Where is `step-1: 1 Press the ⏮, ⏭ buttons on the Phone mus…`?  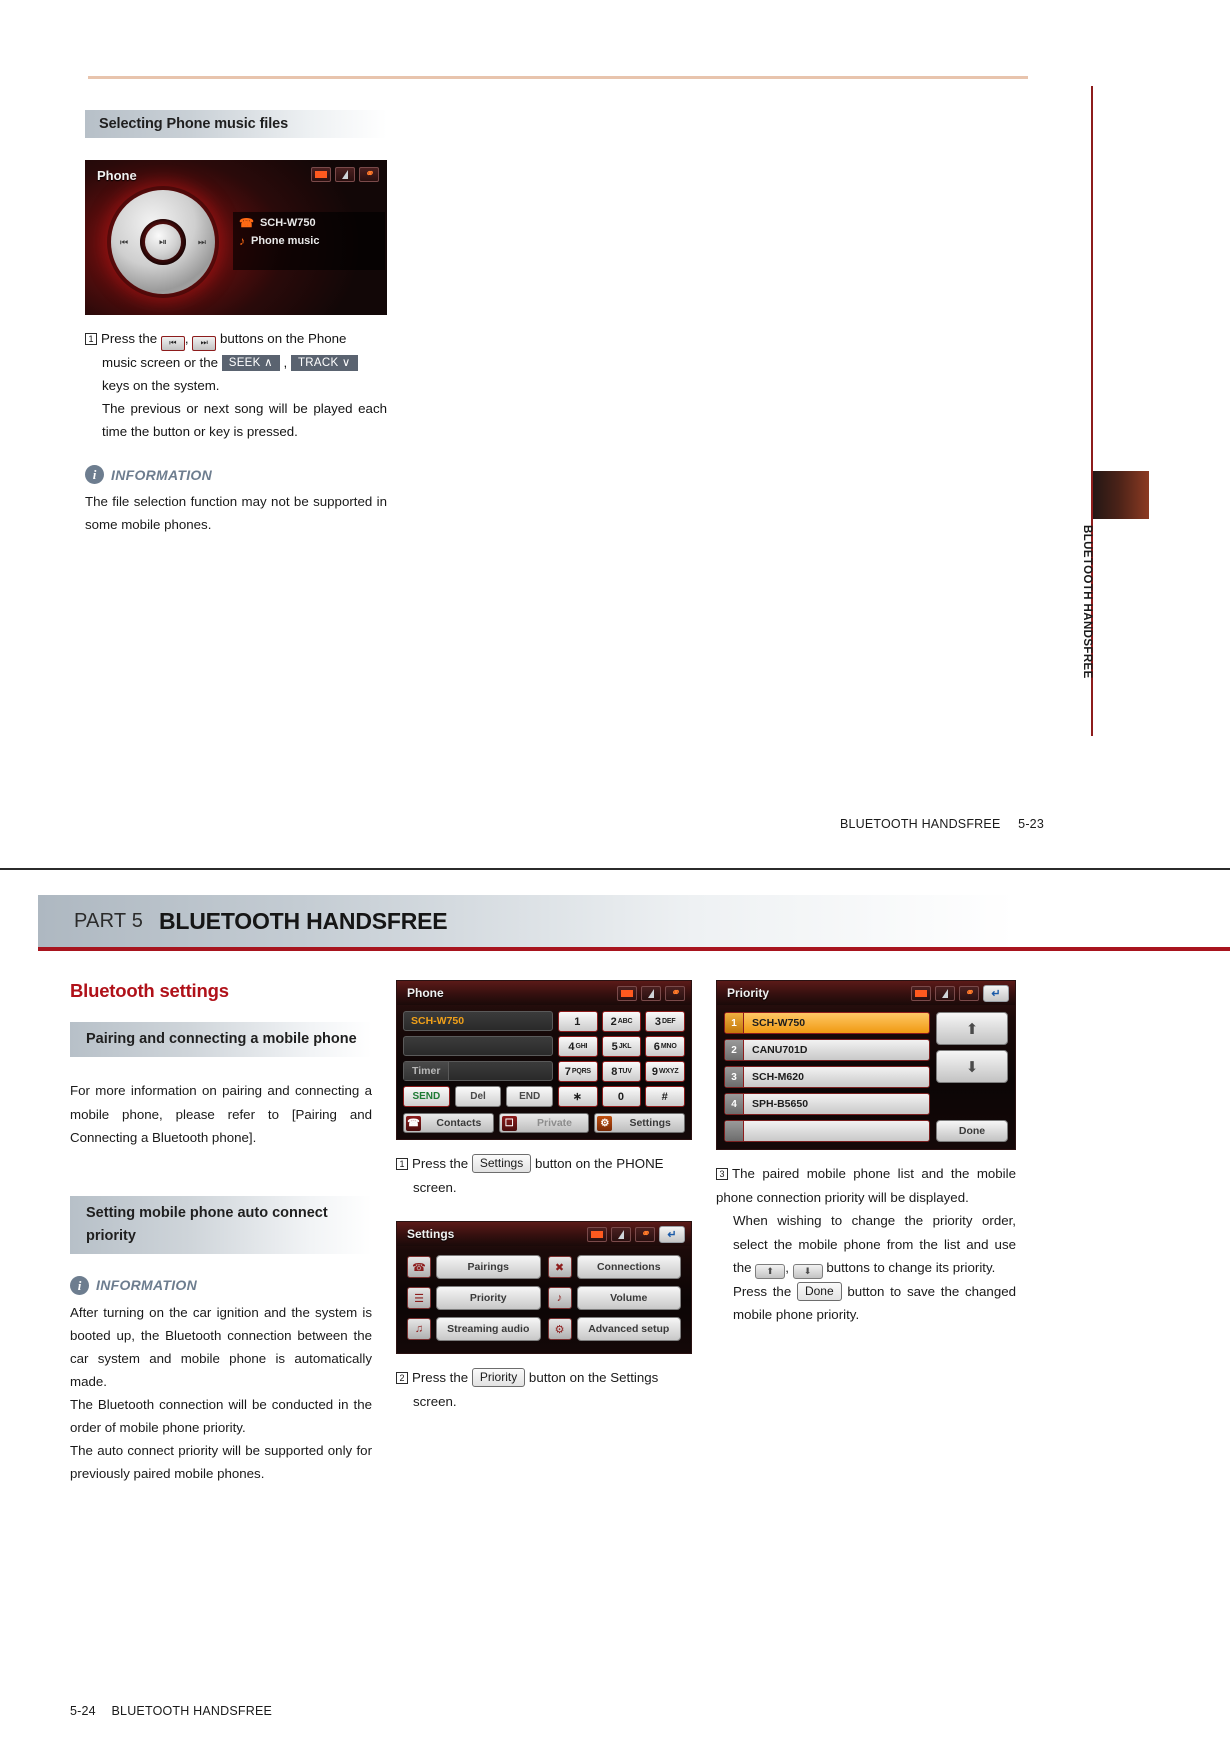 step-1: 1 Press the ⏮, ⏭ buttons on the Phone mus… is located at coordinates (236, 385).